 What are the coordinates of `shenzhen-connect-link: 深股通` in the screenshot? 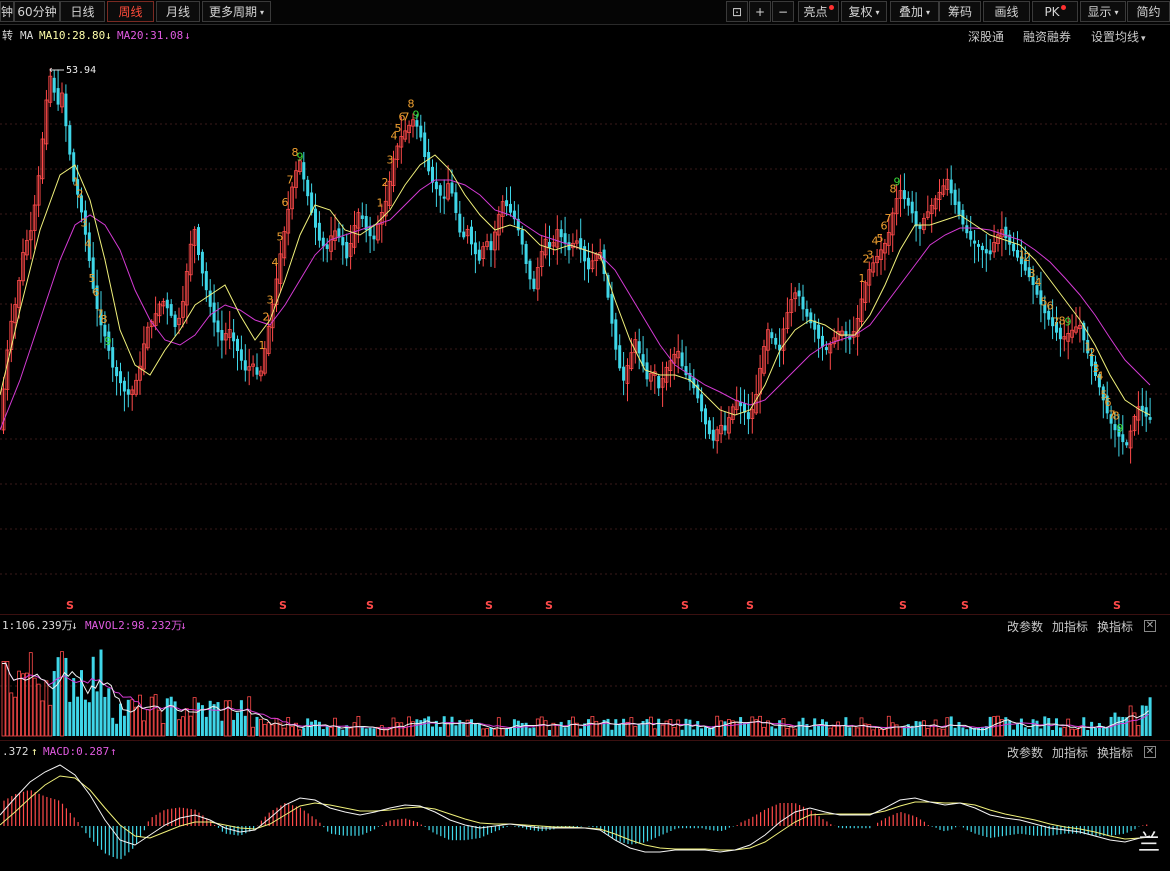 It's located at (986, 36).